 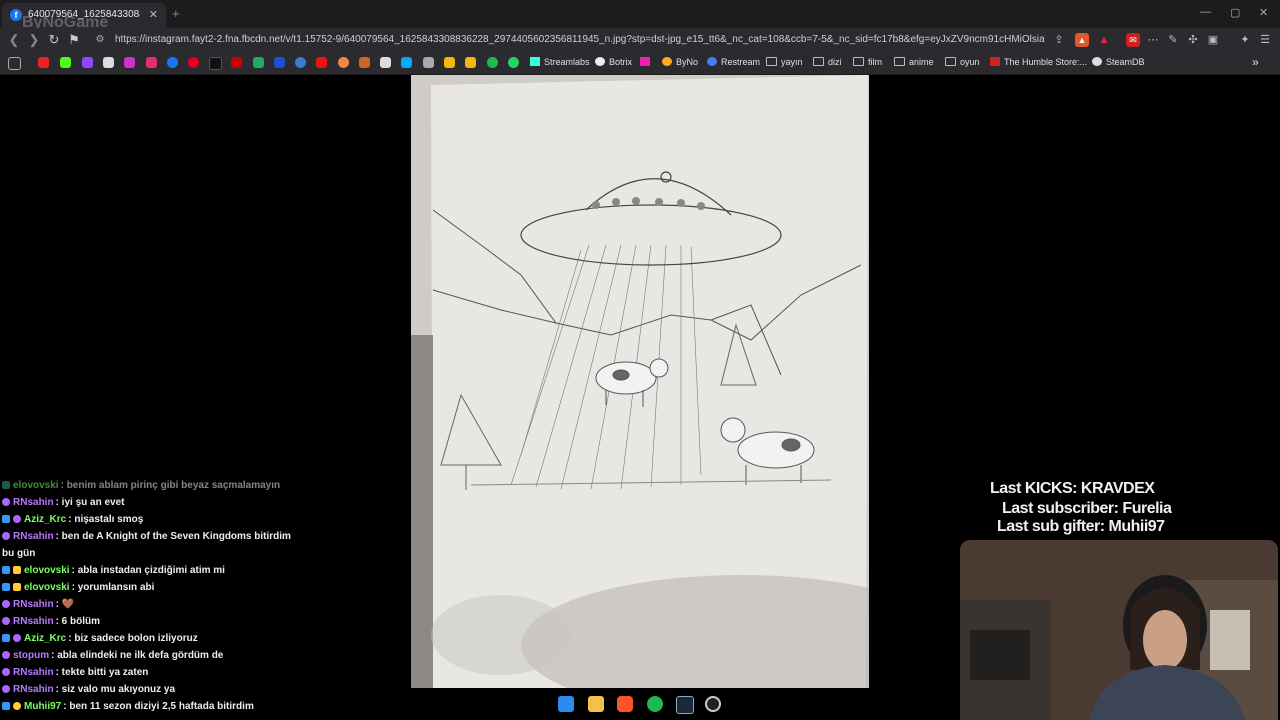 What do you see at coordinates (1081, 526) in the screenshot?
I see `last-sub-gifter-label: Last sub gifter: Muhii97` at bounding box center [1081, 526].